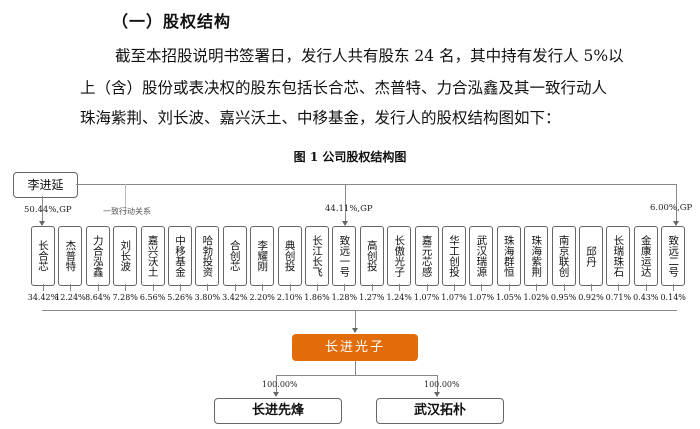 This screenshot has width=700, height=429. I want to click on shareholder-name: 合创芯, so click(234, 256).